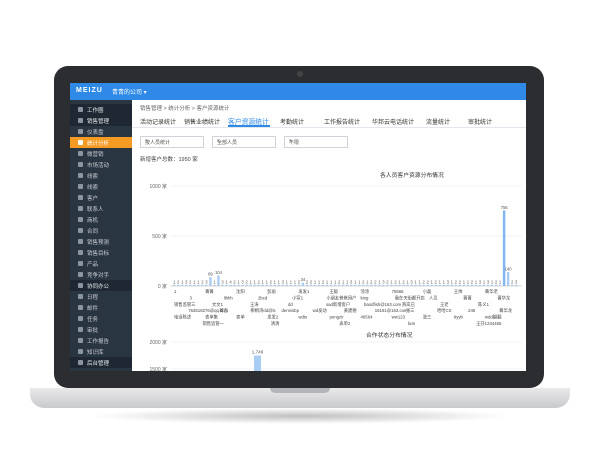 Image resolution: width=600 pixels, height=470 pixels. I want to click on sidebar-item: 仪表盘, so click(101, 131).